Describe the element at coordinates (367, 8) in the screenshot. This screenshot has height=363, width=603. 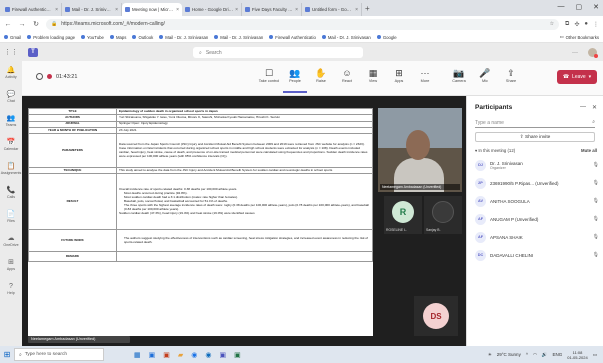
I see `new-tab-button: +` at that location.